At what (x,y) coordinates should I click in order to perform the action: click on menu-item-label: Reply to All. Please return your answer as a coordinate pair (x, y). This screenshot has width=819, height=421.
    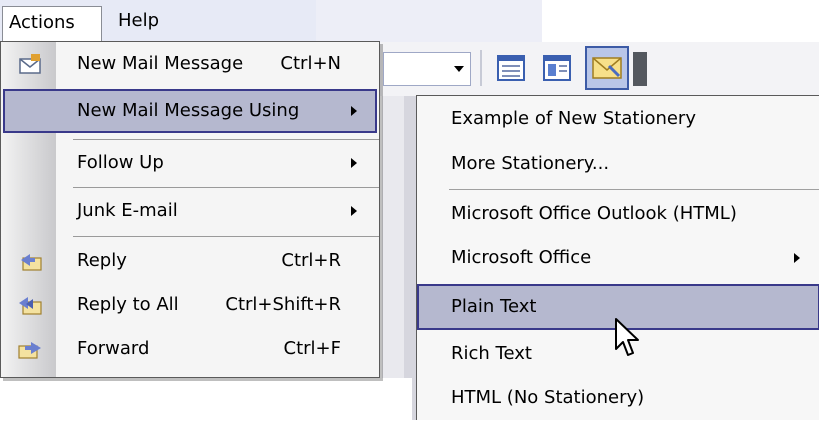
    Looking at the image, I should click on (128, 304).